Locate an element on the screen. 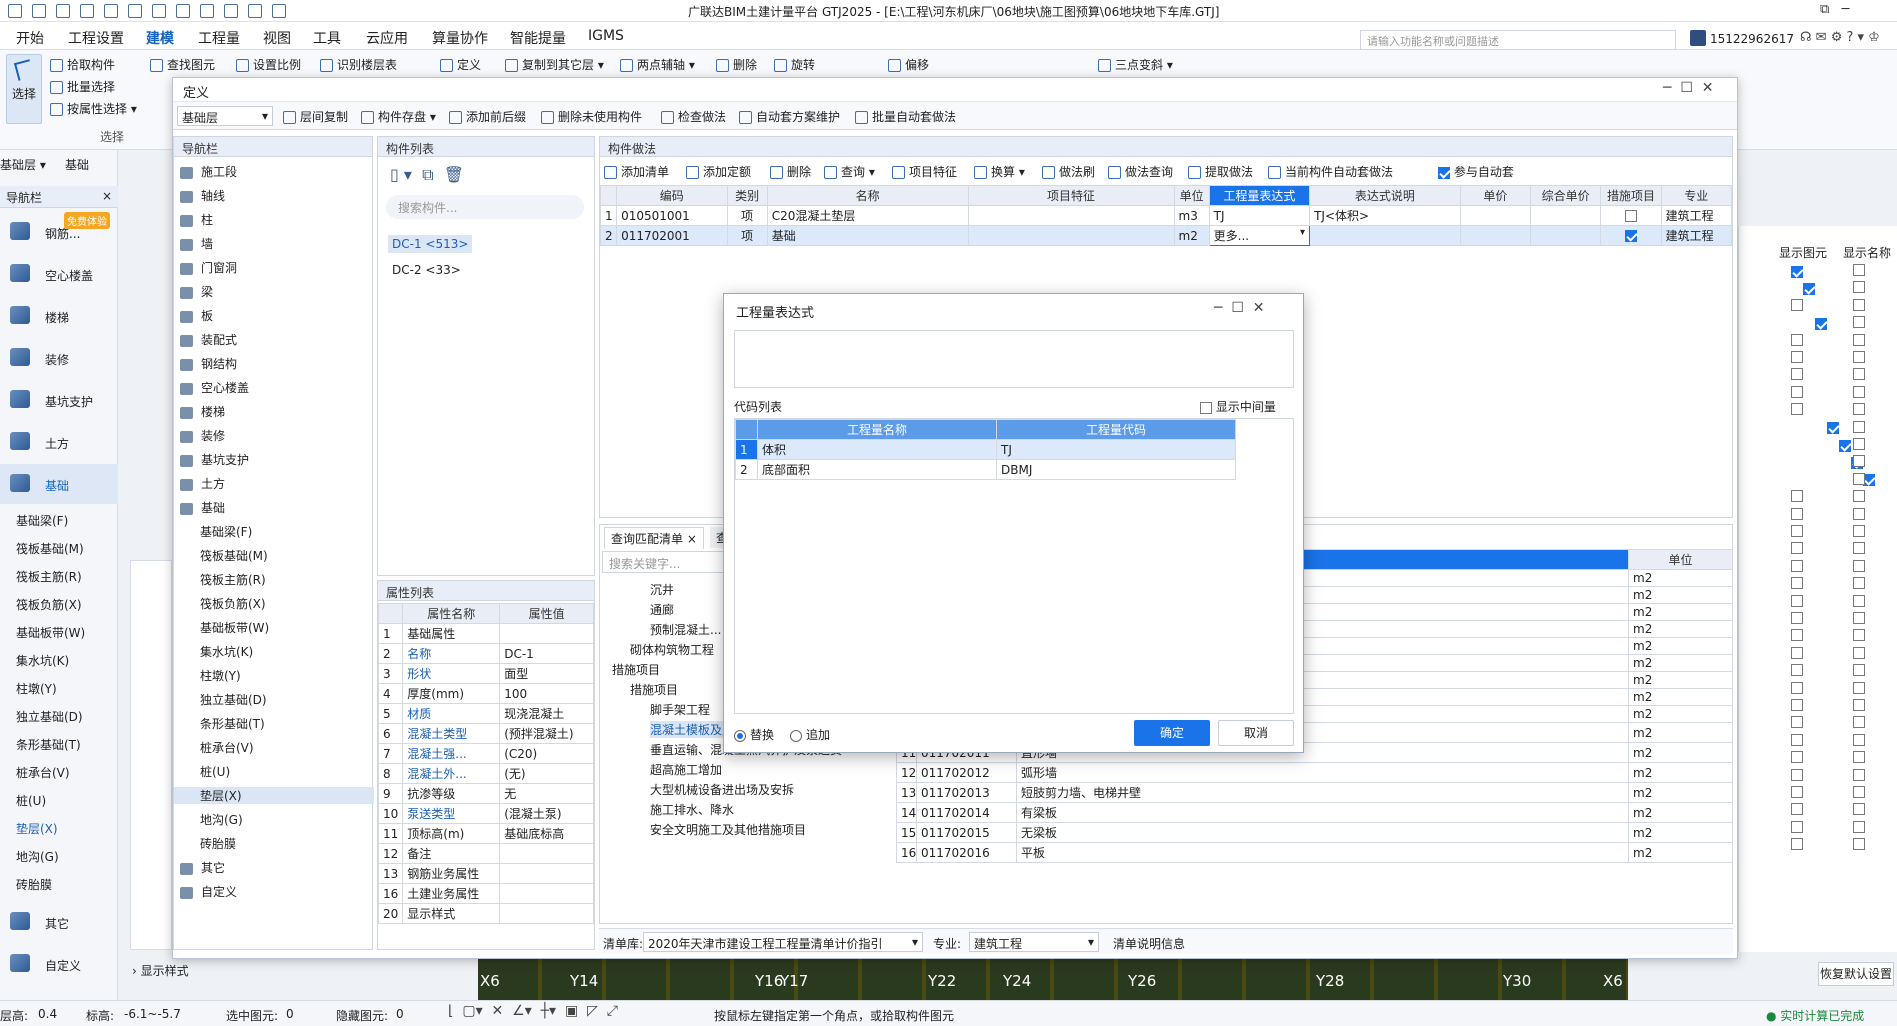 The image size is (1897, 1026). method-cell-measure is located at coordinates (1631, 215).